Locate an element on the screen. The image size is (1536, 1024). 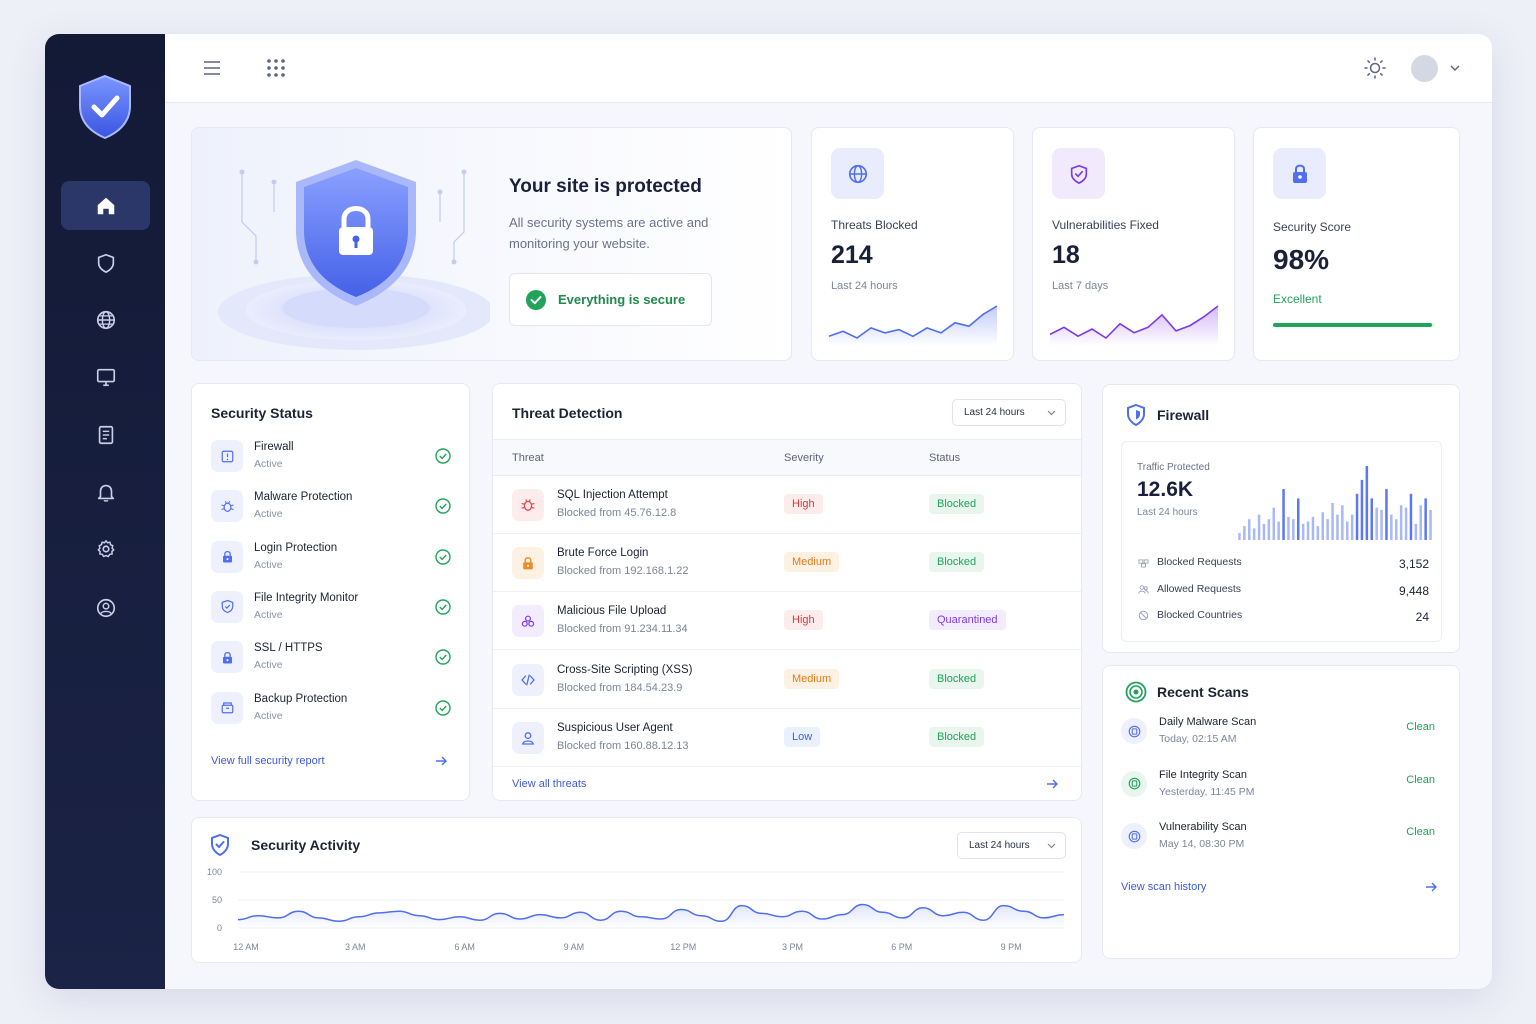
nav-profile is located at coordinates (105, 607).